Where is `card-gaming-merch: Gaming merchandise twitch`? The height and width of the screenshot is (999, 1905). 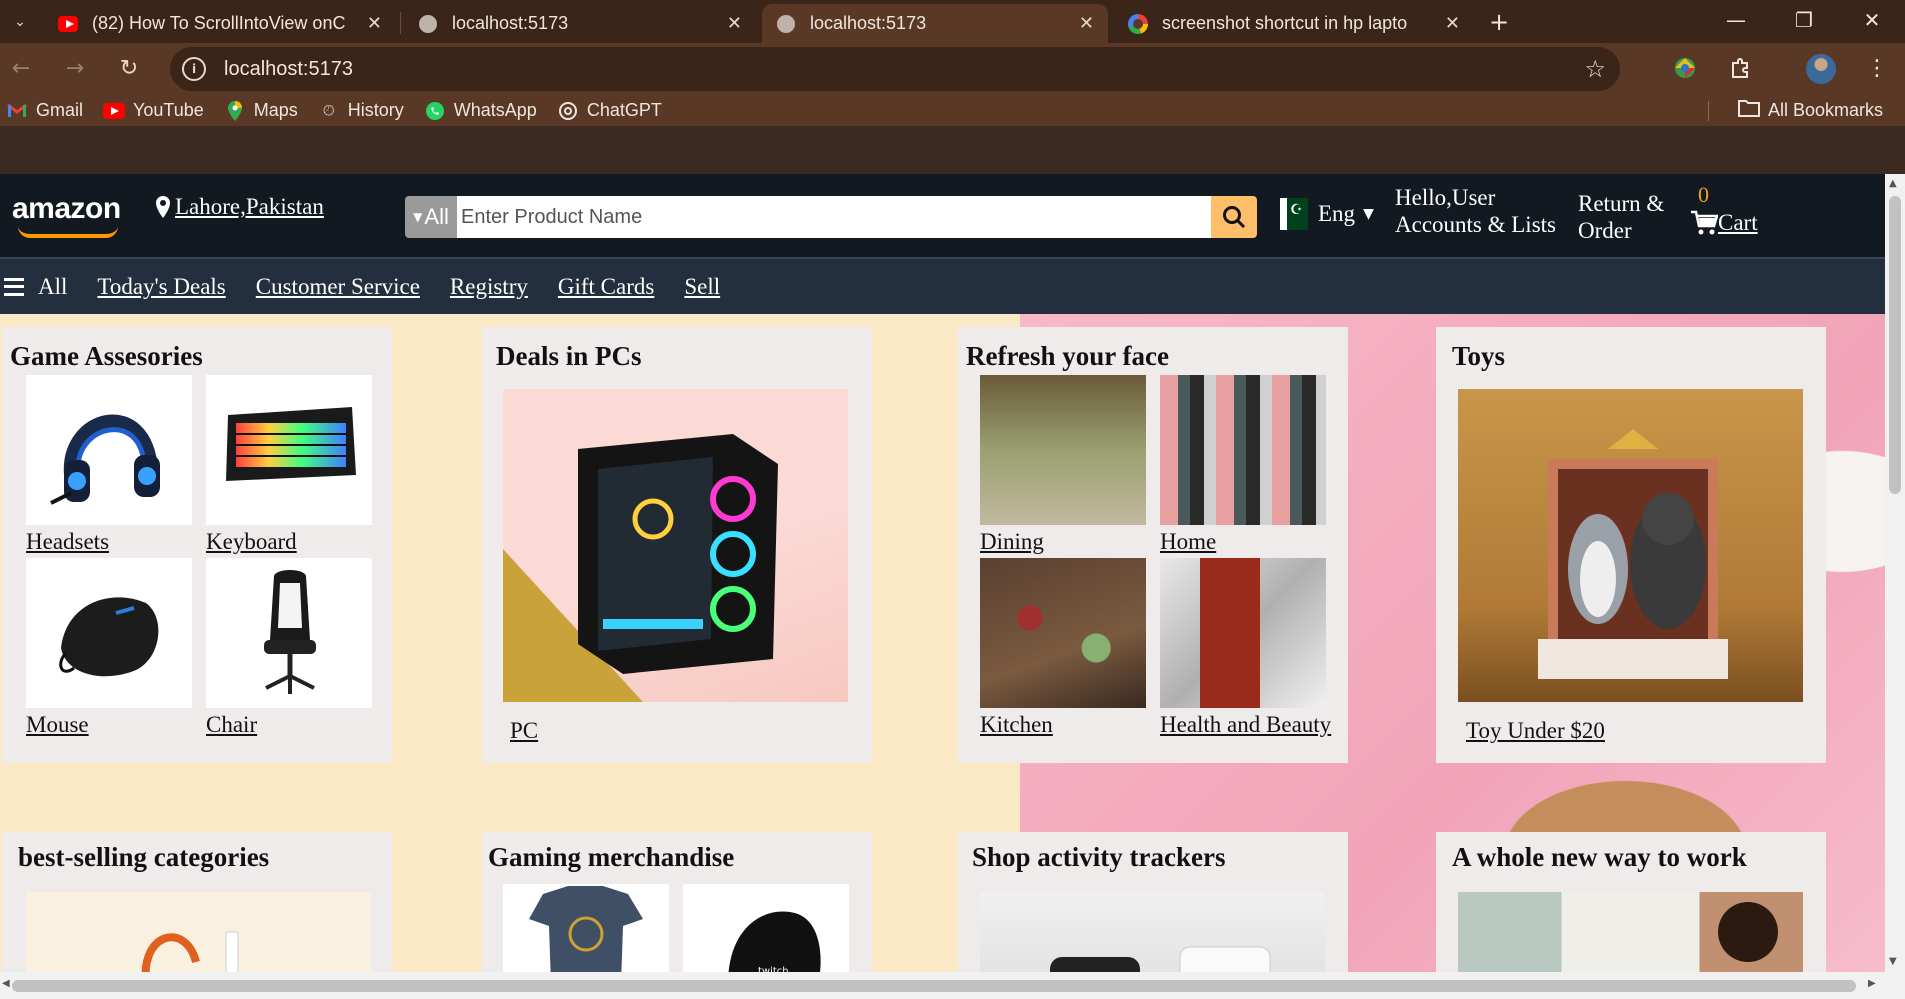
card-gaming-merch: Gaming merchandise twitch is located at coordinates (677, 902).